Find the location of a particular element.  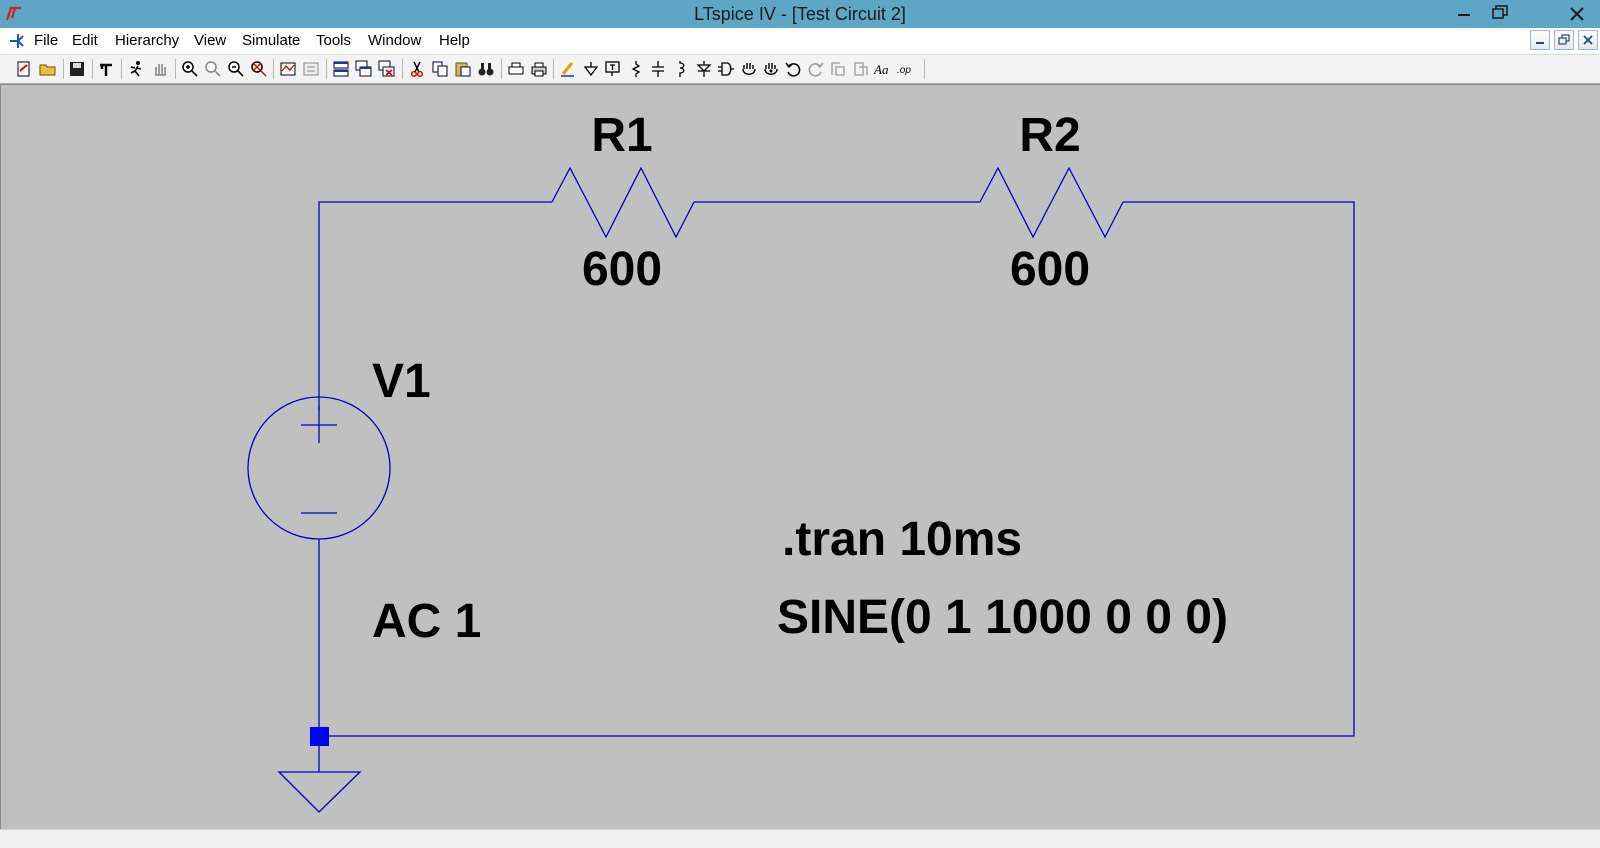

wire-top-left is located at coordinates (435, 306).